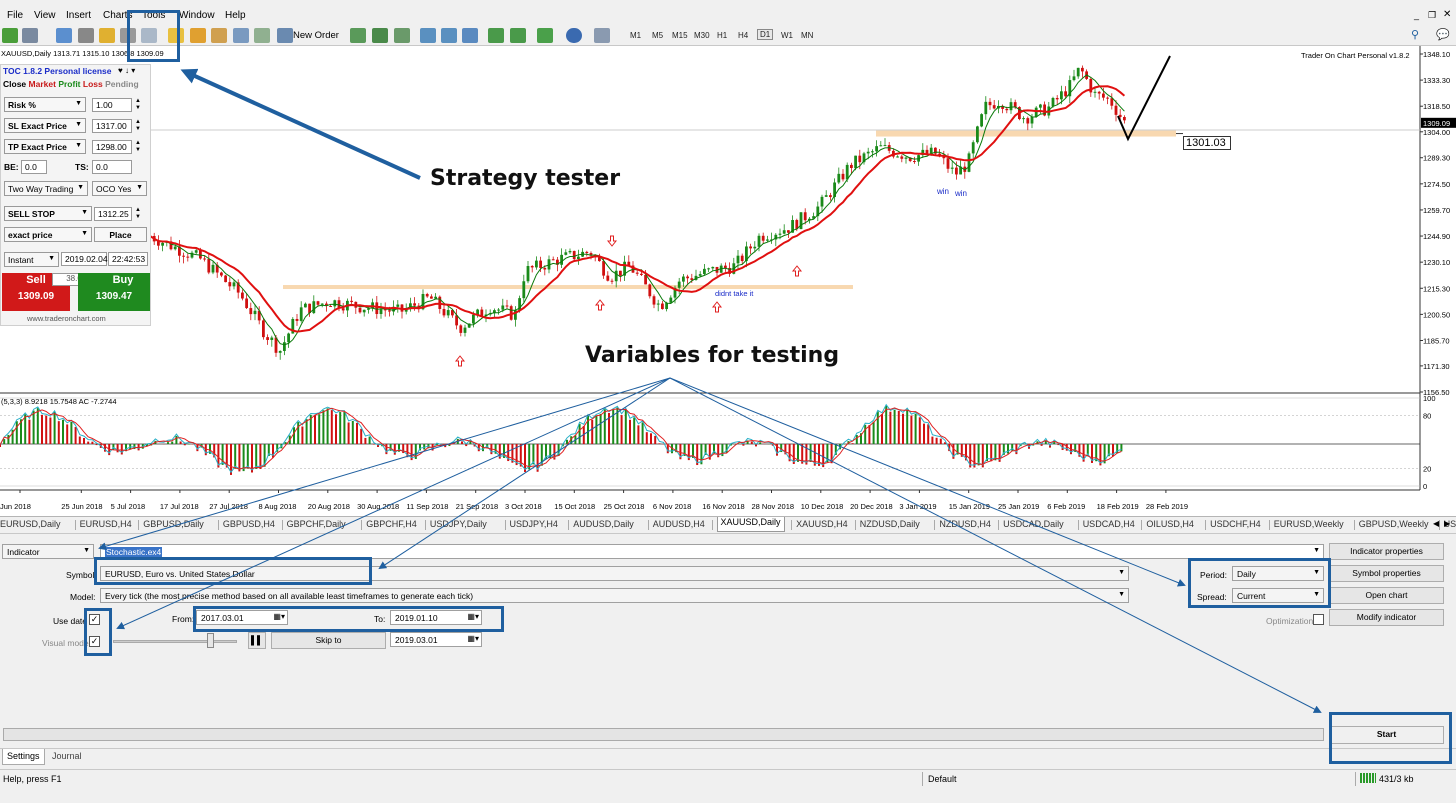  I want to click on order-type-select: SELL STOP ▼, so click(48, 213).